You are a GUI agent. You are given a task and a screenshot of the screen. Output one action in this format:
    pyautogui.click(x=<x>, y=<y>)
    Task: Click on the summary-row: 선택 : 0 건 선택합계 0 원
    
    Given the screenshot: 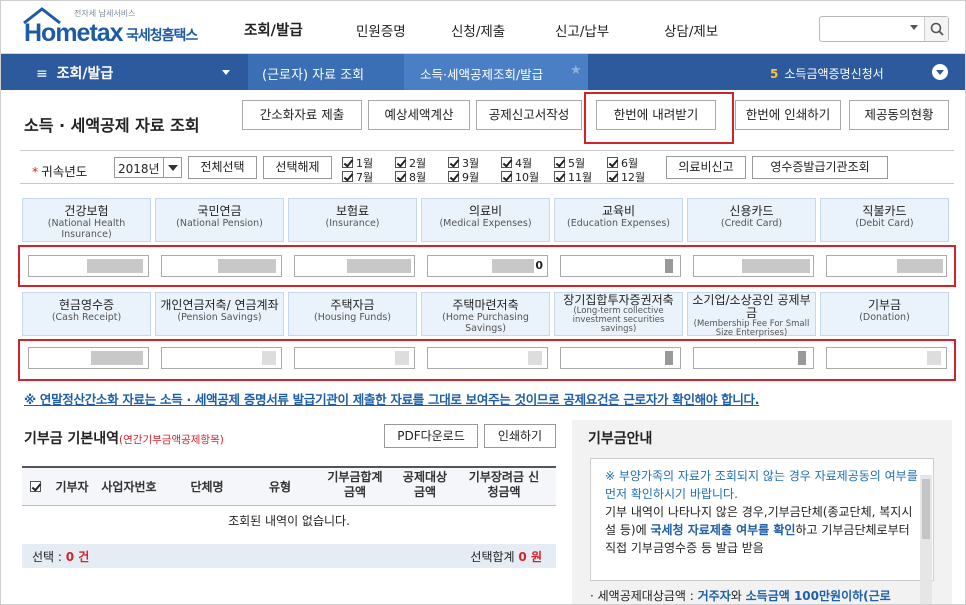 What is the action you would take?
    pyautogui.click(x=289, y=556)
    